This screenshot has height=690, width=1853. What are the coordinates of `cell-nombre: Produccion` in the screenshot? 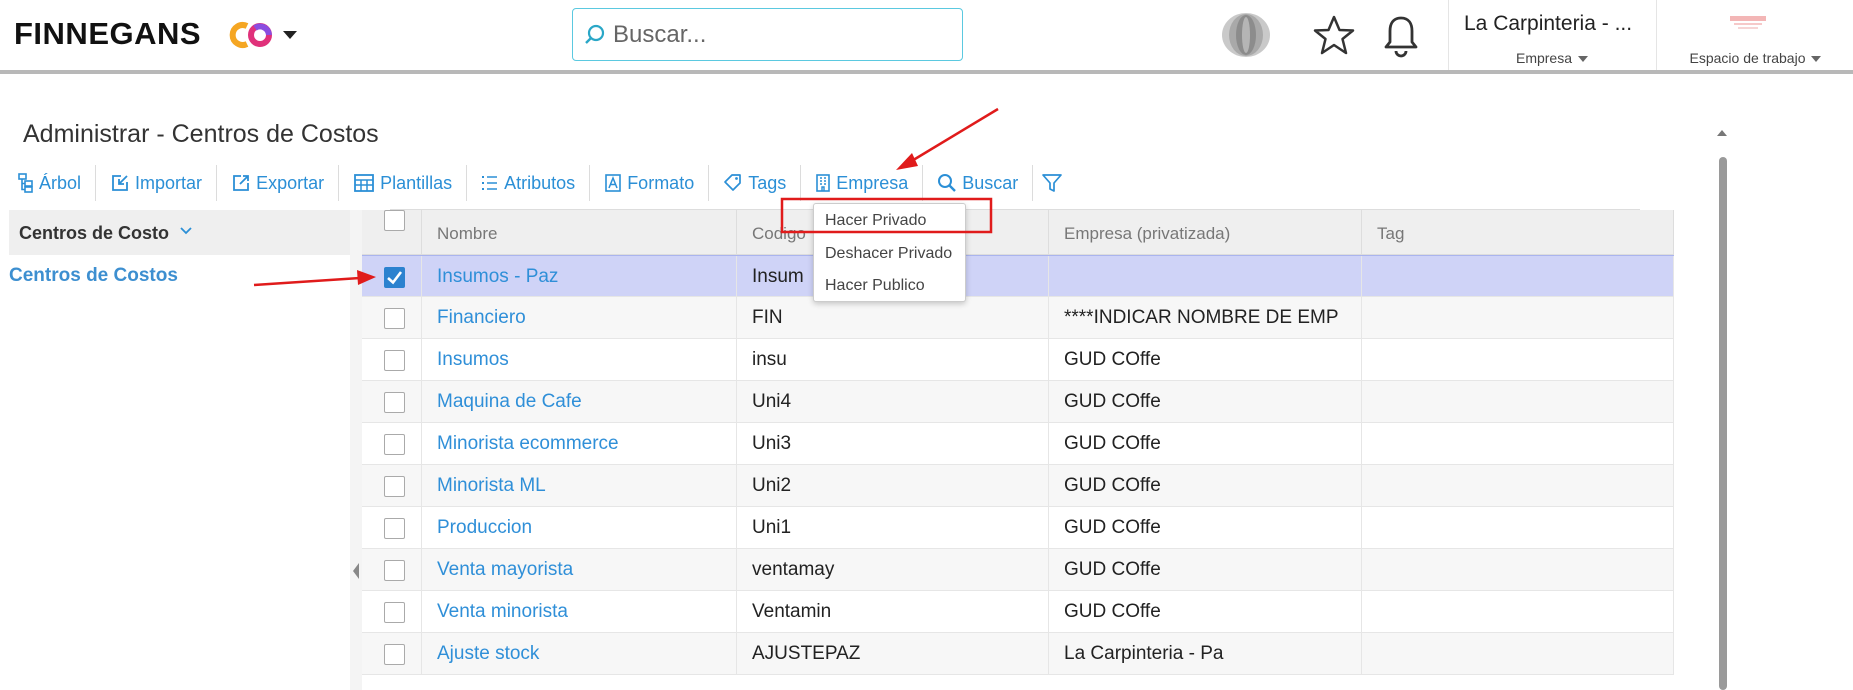 It's located at (579, 528).